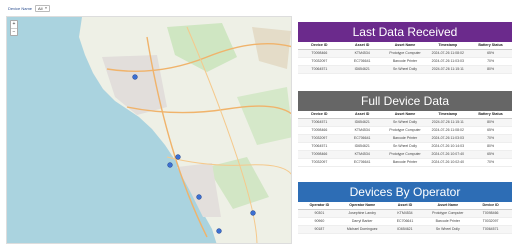  I want to click on map-zoom-control: + −, so click(14, 28).